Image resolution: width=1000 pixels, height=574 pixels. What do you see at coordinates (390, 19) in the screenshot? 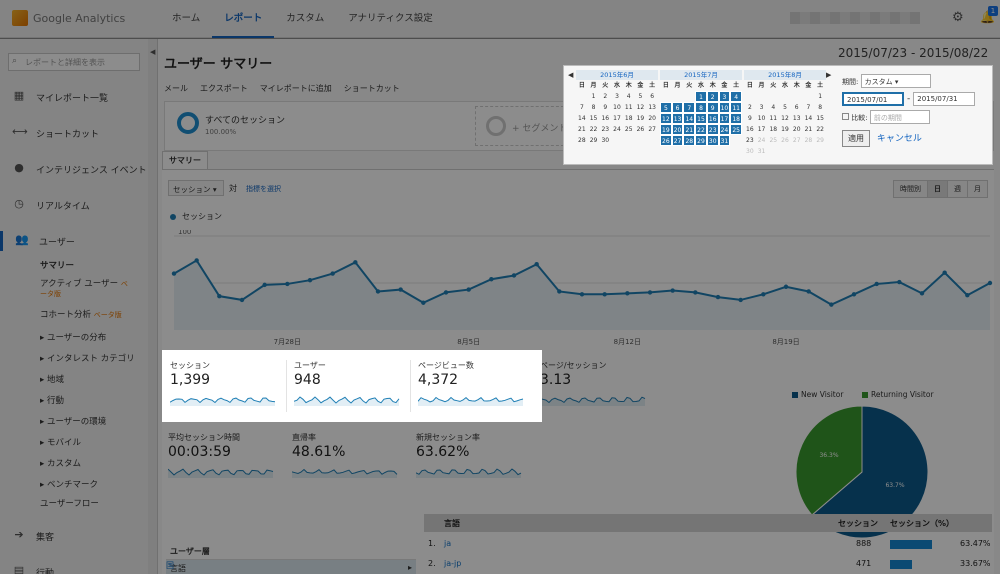
I see `nav-admin: アナリティクス設定` at bounding box center [390, 19].